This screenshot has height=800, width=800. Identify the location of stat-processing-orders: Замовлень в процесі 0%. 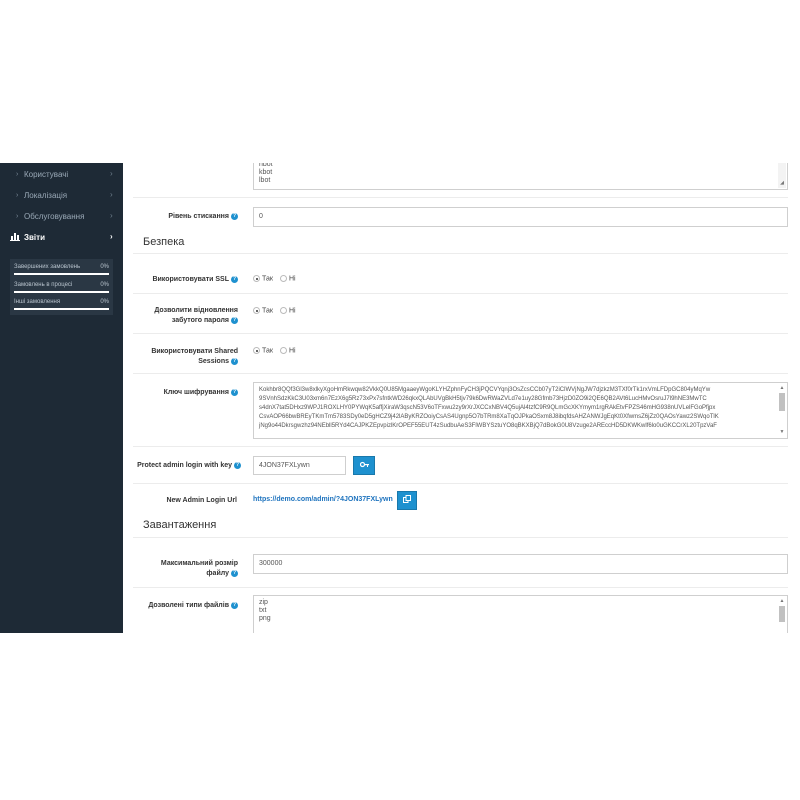
(61, 287).